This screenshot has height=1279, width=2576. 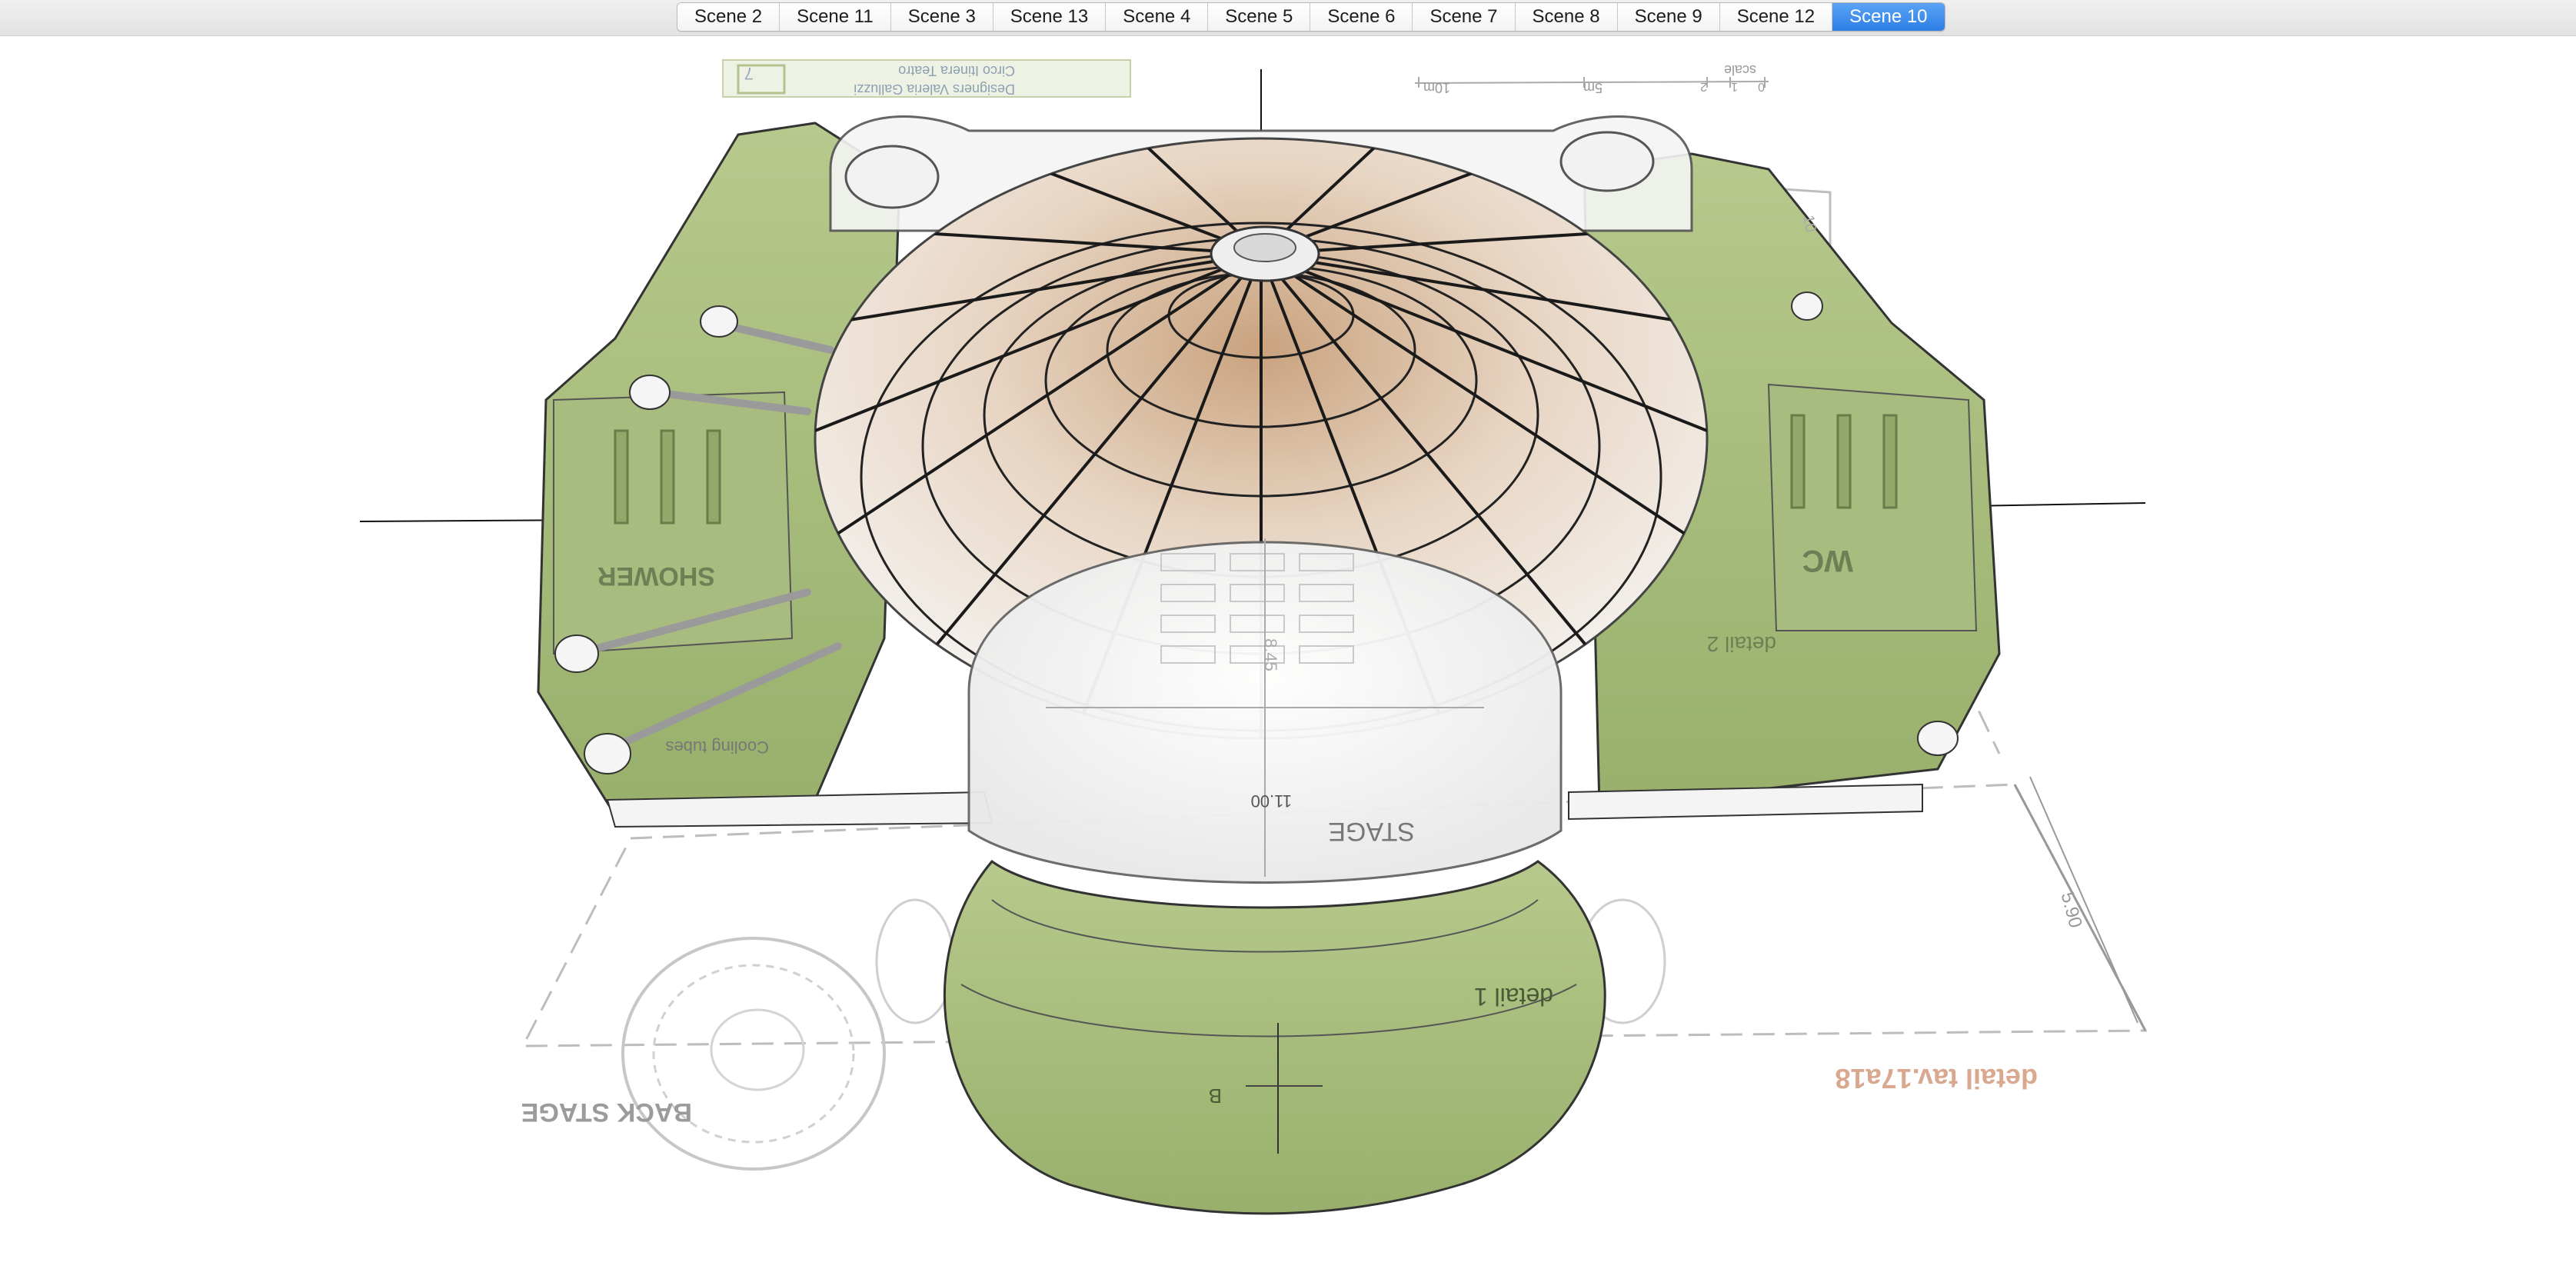 What do you see at coordinates (934, 89) in the screenshot?
I see `svg-text: Designers Valeria Galluzzi` at bounding box center [934, 89].